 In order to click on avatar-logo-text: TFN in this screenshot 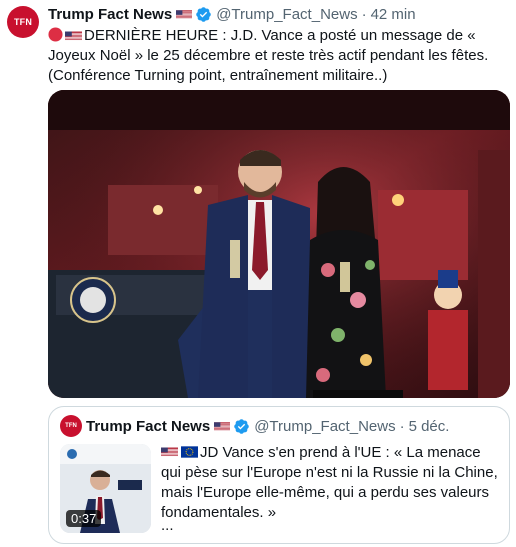, I will do `click(23, 22)`.